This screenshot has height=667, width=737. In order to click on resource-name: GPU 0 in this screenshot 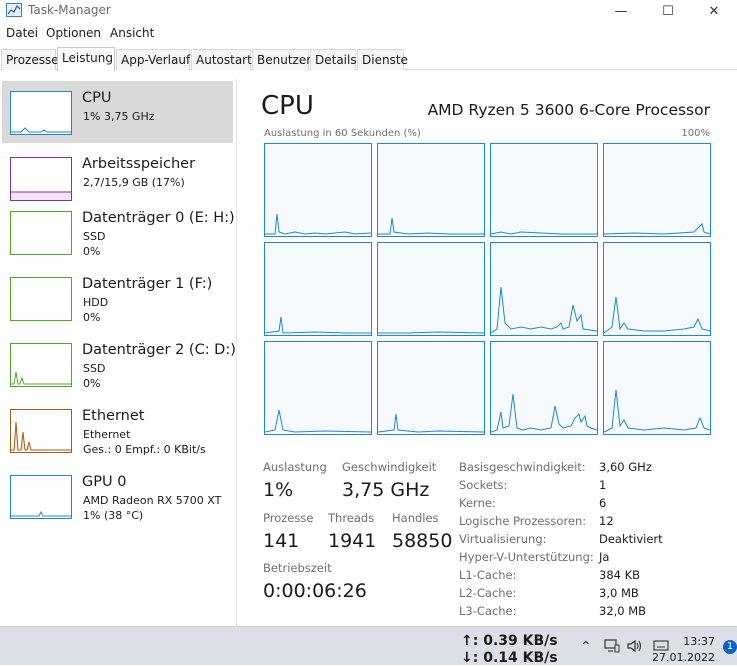, I will do `click(104, 482)`.